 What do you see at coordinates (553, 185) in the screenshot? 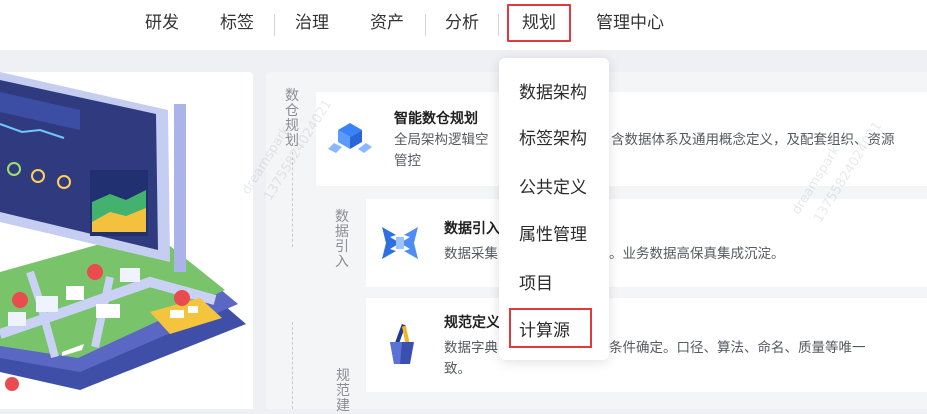
I see `menu-item-public-definition: 公共定义` at bounding box center [553, 185].